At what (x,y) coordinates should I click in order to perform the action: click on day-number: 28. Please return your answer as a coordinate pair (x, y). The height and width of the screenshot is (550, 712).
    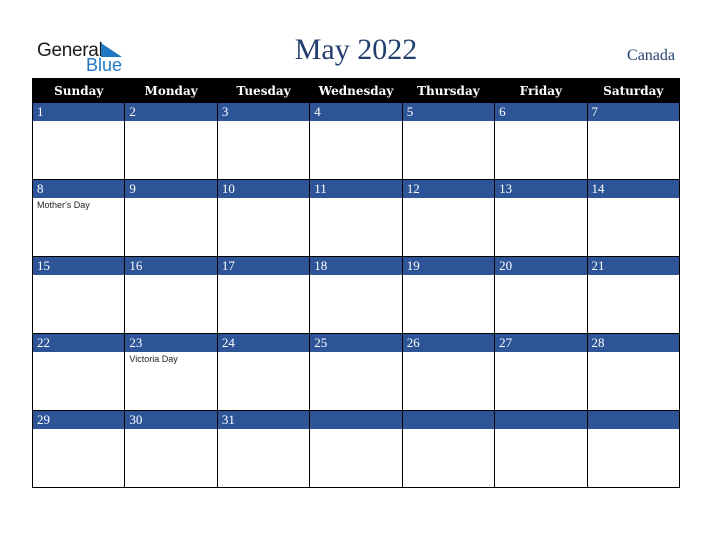
    Looking at the image, I should click on (633, 343).